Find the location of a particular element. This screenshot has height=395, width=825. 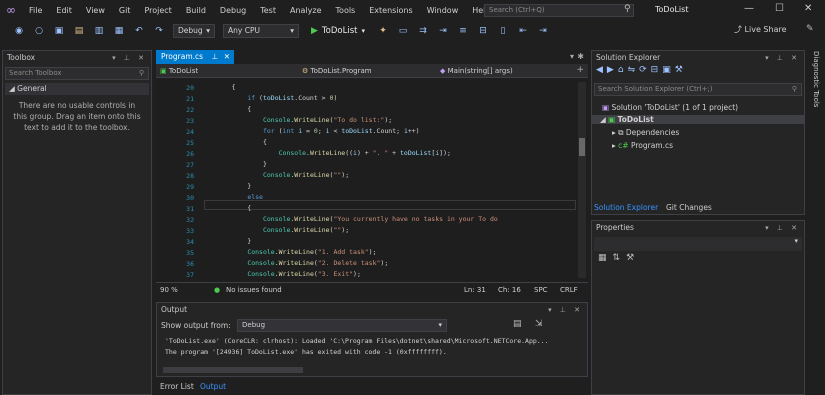

indent-icon: ⇤ is located at coordinates (523, 31).